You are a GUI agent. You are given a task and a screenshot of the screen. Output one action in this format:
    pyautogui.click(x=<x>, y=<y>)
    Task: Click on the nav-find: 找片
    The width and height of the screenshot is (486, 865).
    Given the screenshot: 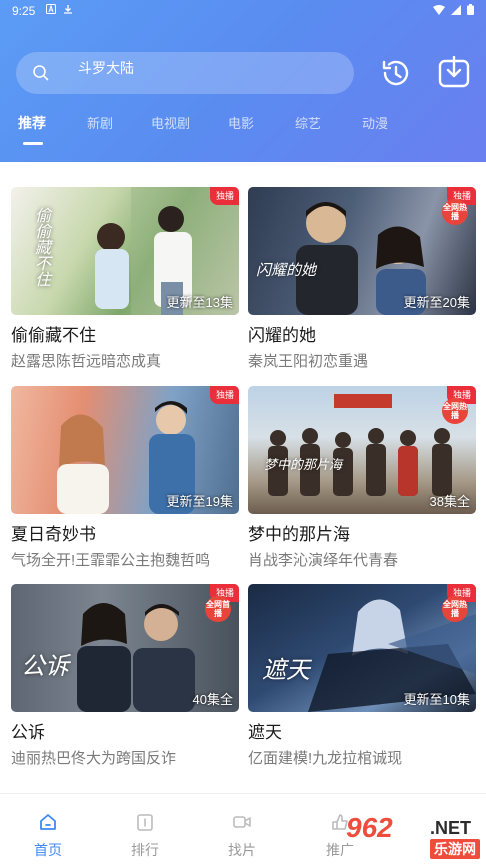 What is the action you would take?
    pyautogui.click(x=242, y=836)
    